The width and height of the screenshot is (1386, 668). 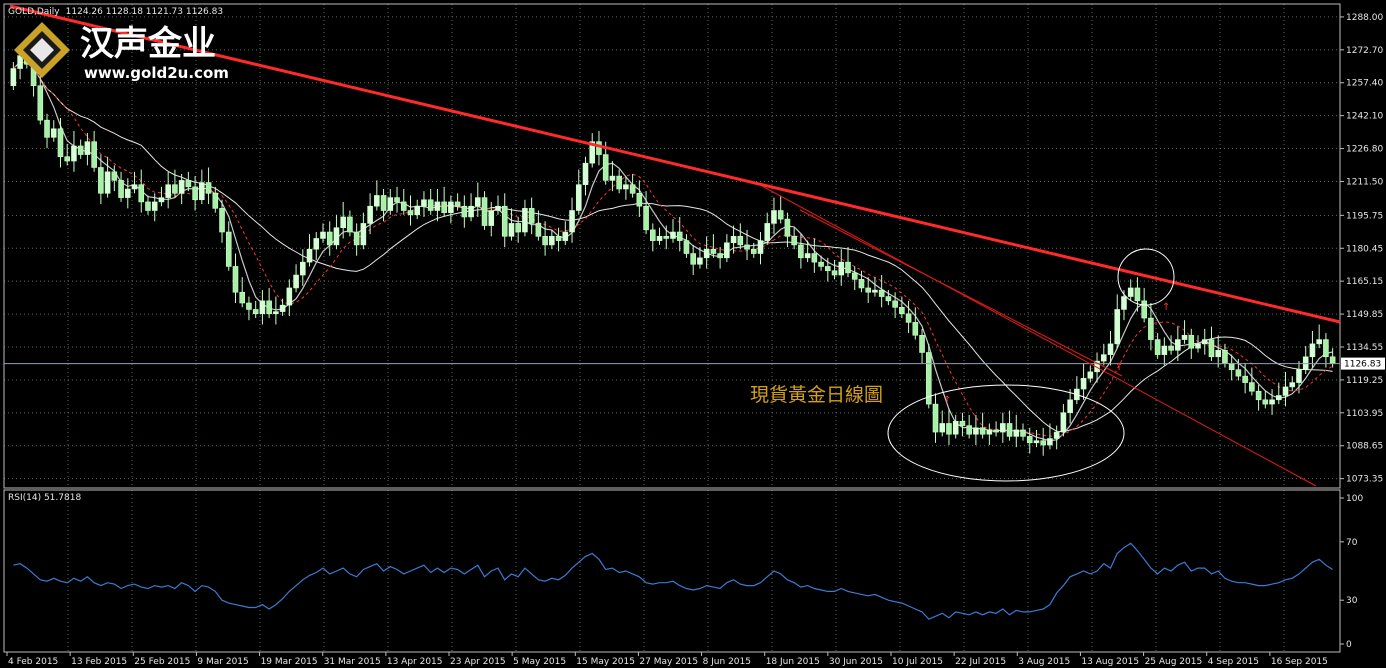 I want to click on company-logo: 汉声金业 www.gold2u.com, so click(x=121, y=52).